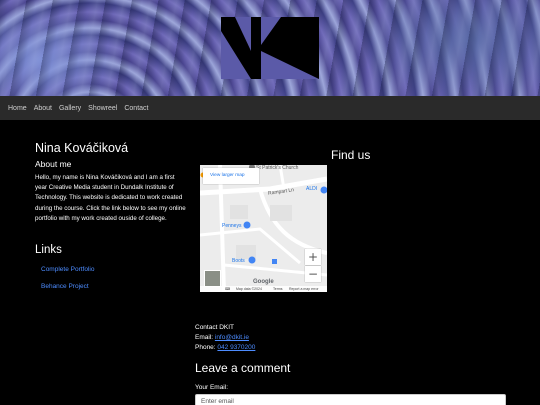 The image size is (540, 405). I want to click on map-label-church: St Patrick's Church, so click(277, 168).